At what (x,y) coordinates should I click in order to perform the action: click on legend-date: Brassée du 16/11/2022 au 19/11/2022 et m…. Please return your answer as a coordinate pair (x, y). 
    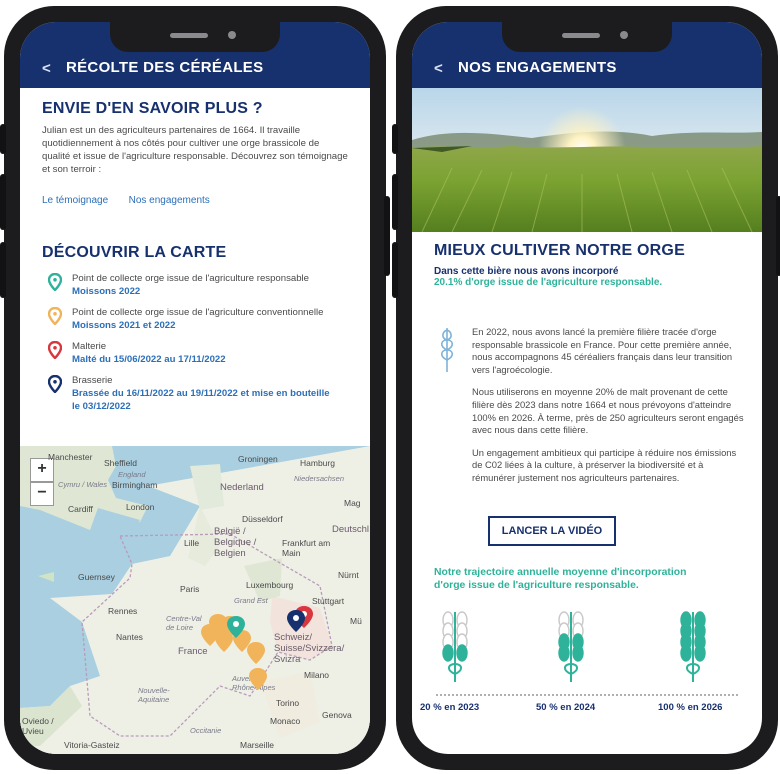
    Looking at the image, I should click on (201, 400).